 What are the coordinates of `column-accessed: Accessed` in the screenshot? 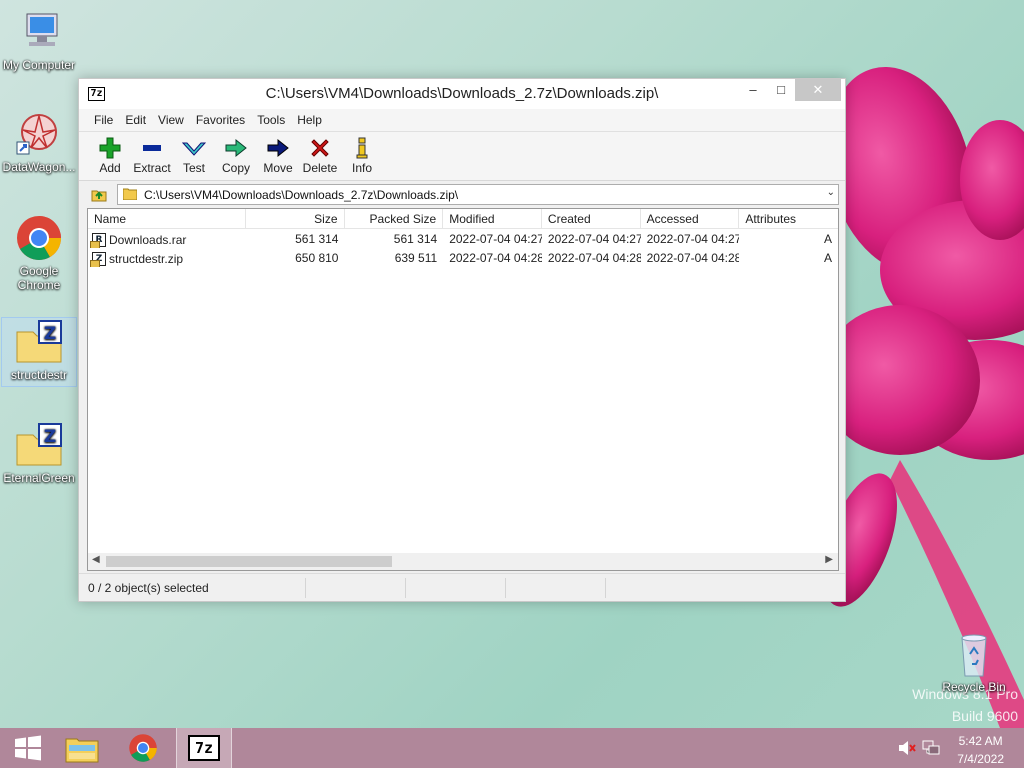 It's located at (690, 218).